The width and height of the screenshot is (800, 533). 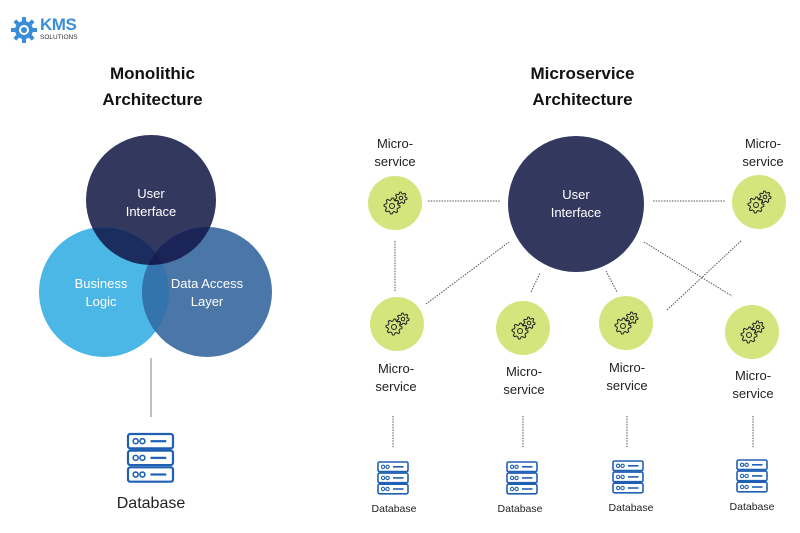 I want to click on label-line: Layer, so click(x=207, y=301).